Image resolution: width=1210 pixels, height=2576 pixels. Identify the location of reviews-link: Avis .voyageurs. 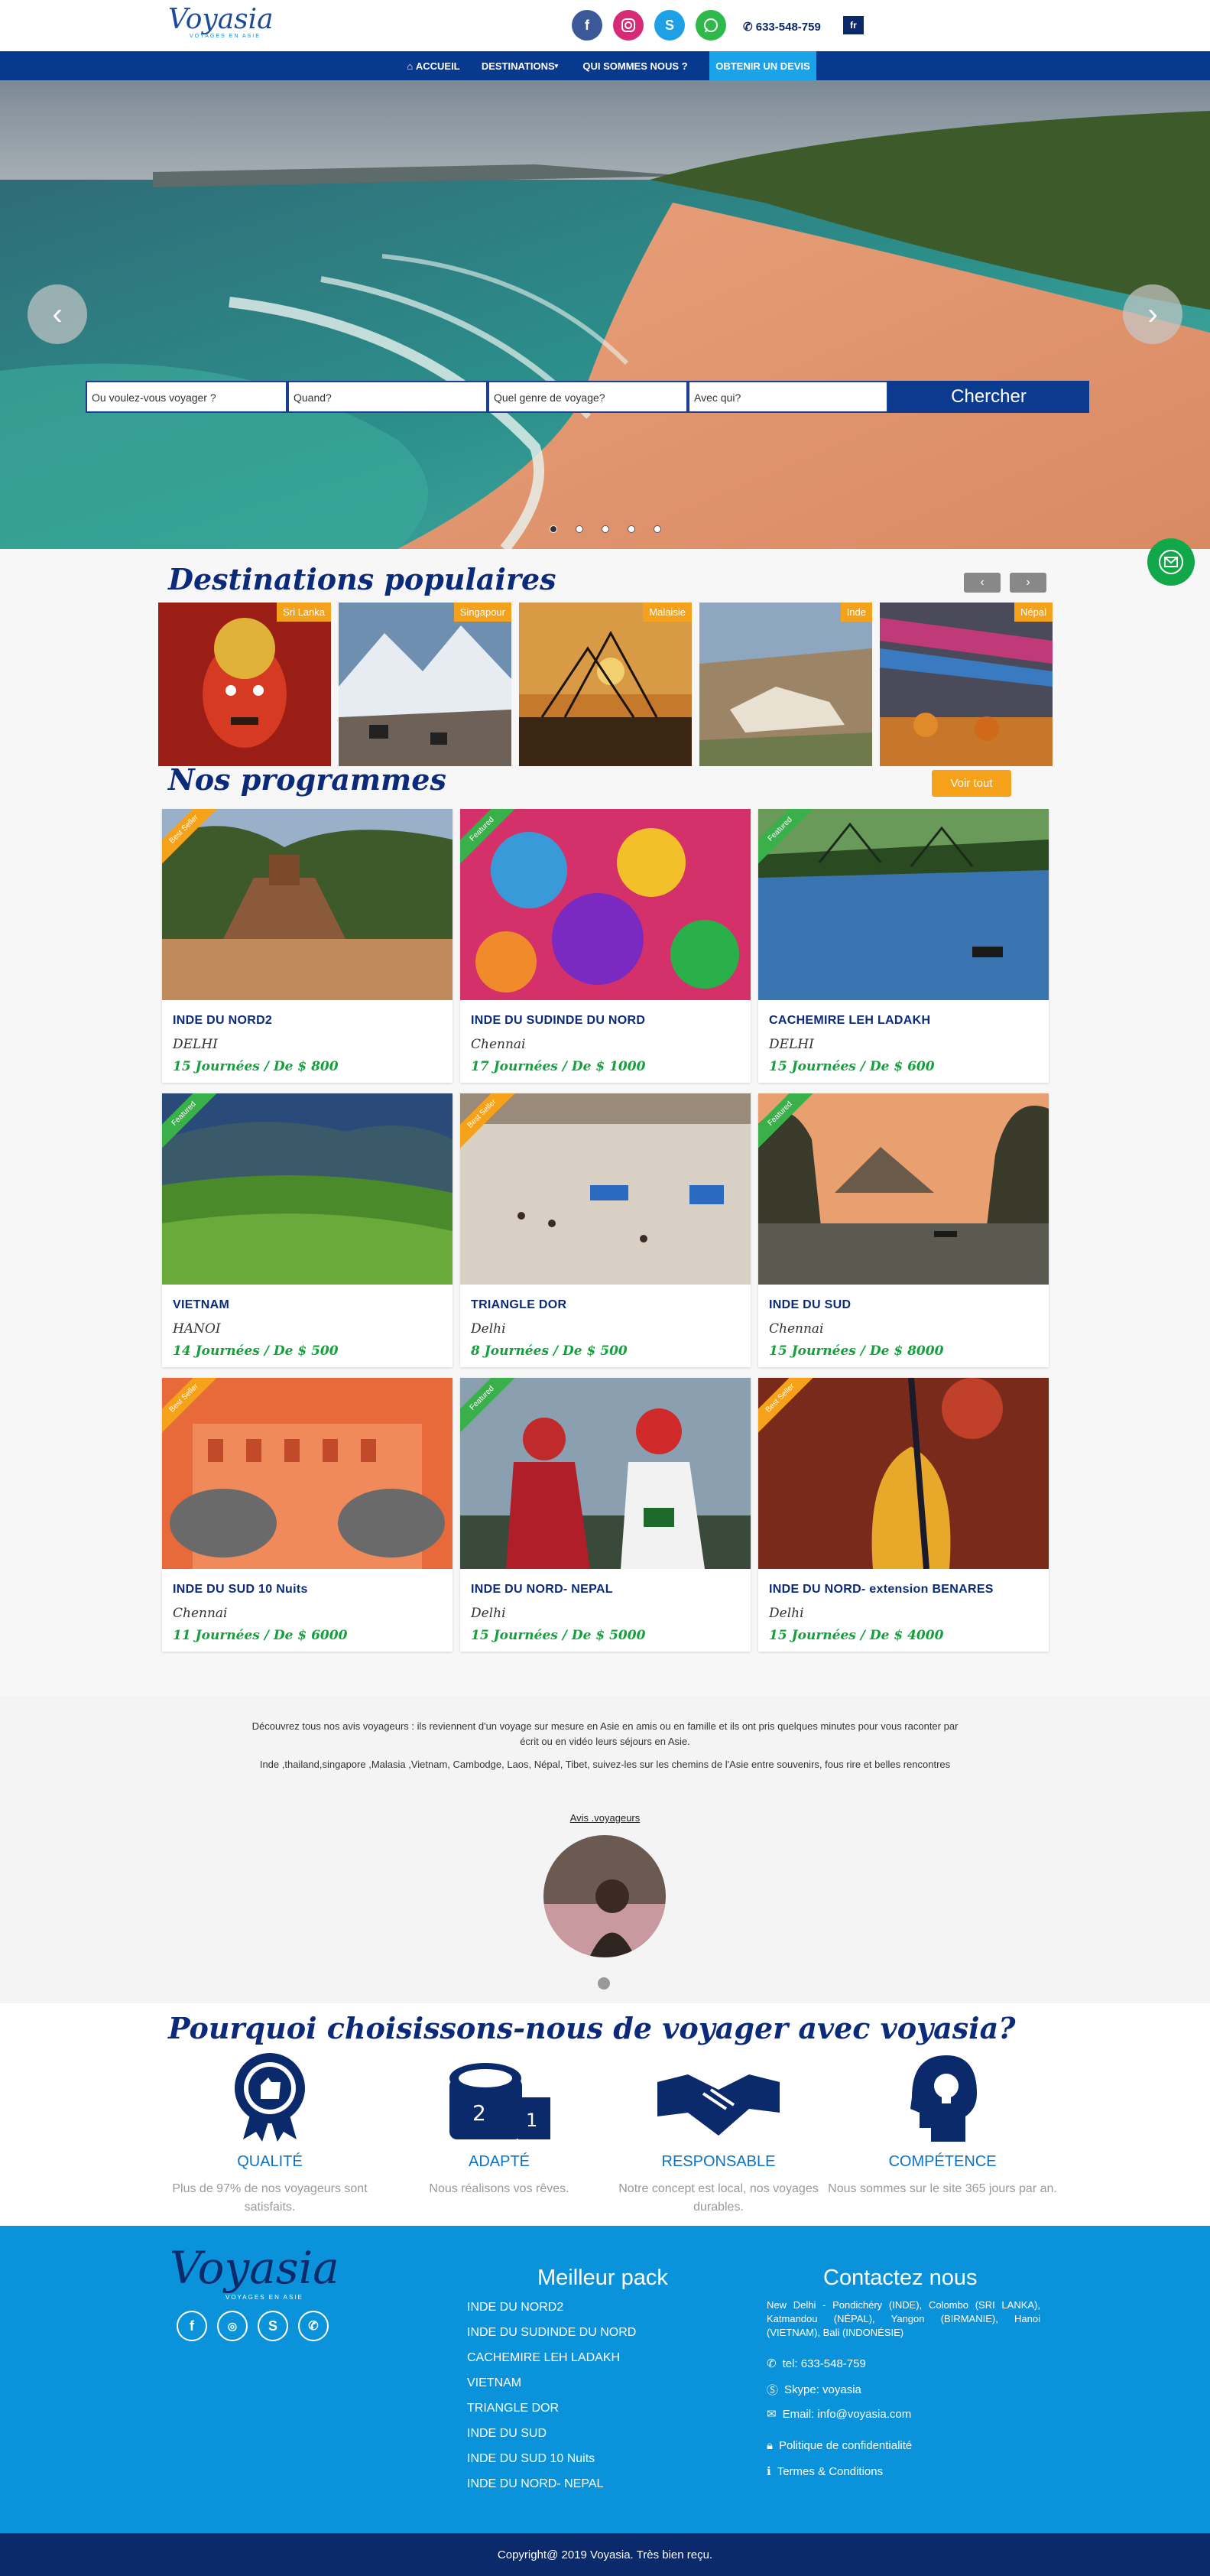
(605, 1818).